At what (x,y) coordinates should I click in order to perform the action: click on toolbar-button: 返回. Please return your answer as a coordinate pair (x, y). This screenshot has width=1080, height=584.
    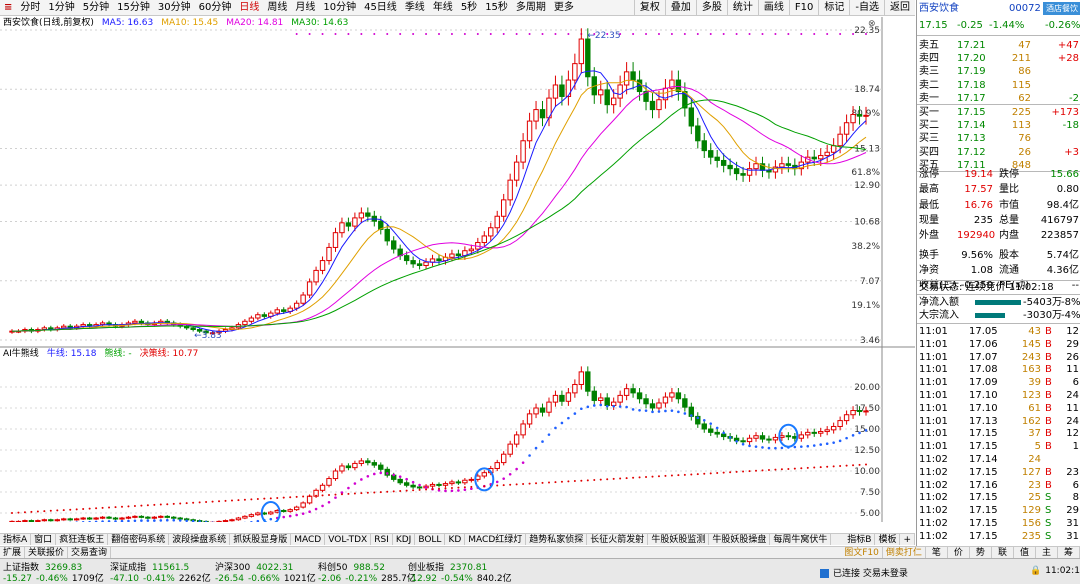
    Looking at the image, I should click on (899, 8).